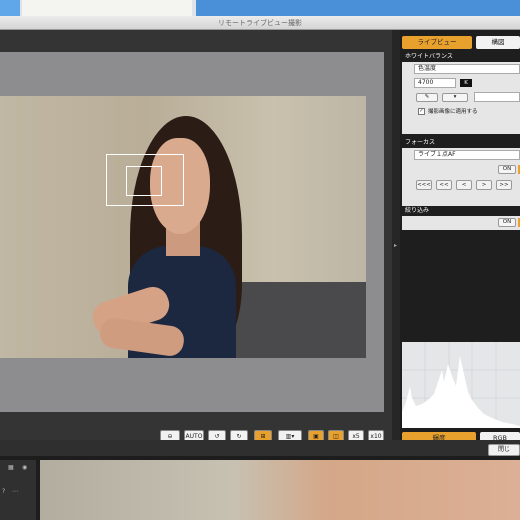 Image resolution: width=520 pixels, height=520 pixels. What do you see at coordinates (3, 491) in the screenshot?
I see `help-icon: ?` at bounding box center [3, 491].